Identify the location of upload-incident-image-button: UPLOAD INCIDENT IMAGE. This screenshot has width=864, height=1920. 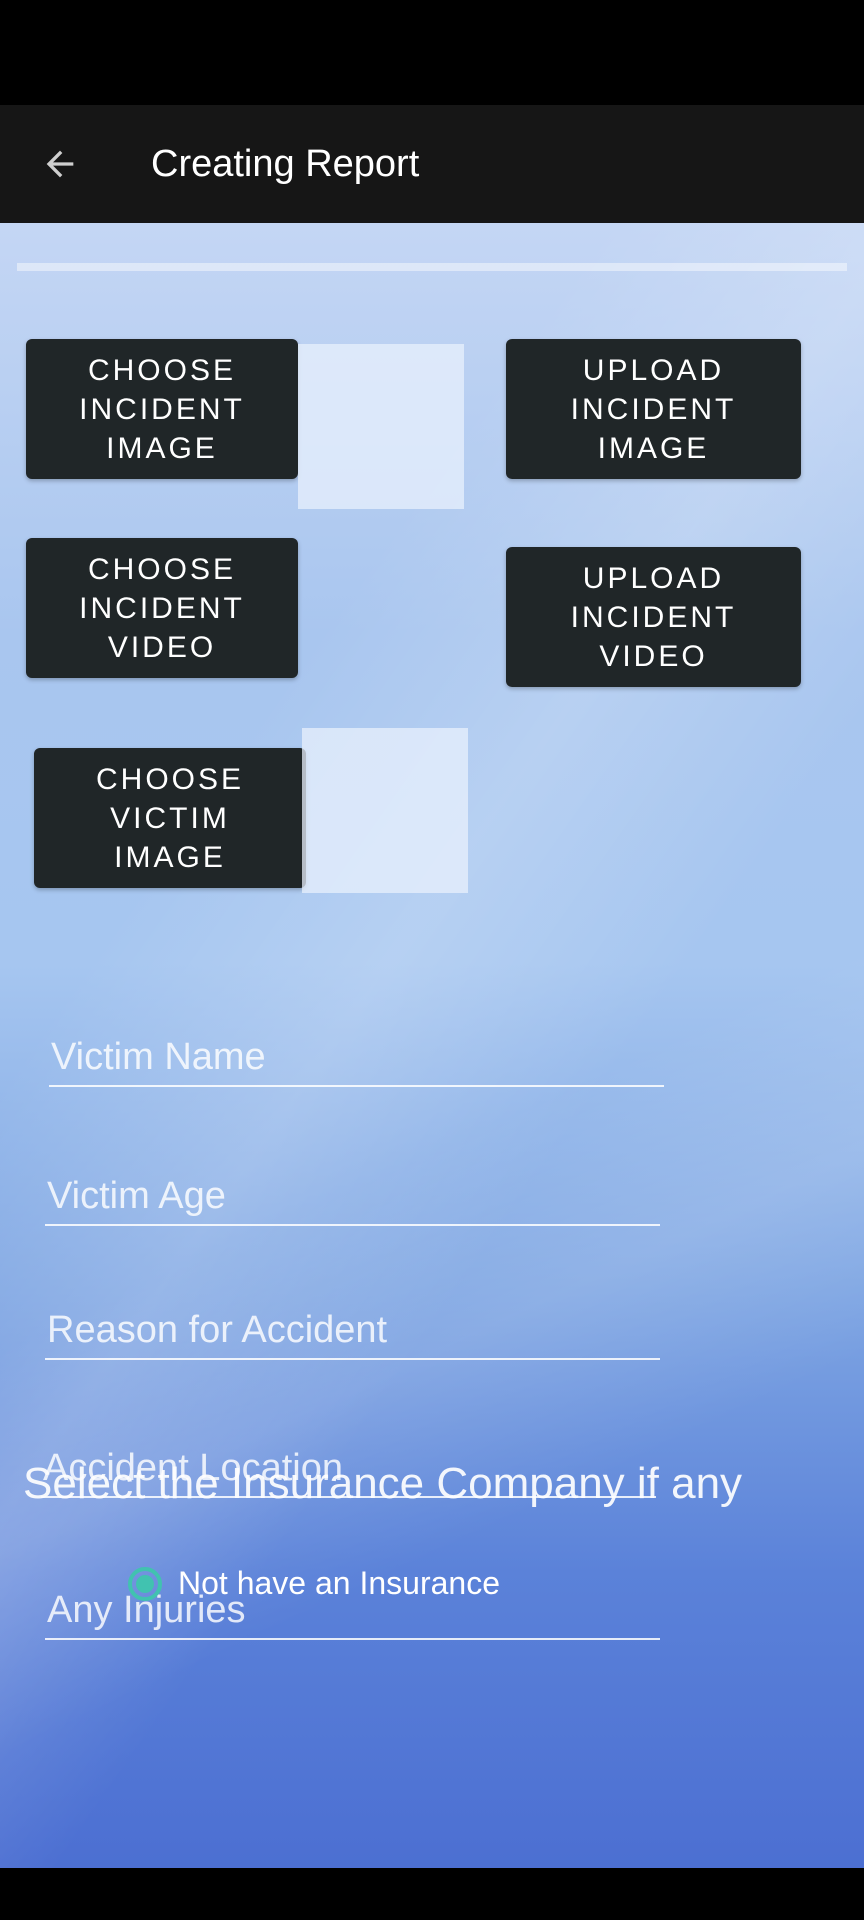
(653, 409).